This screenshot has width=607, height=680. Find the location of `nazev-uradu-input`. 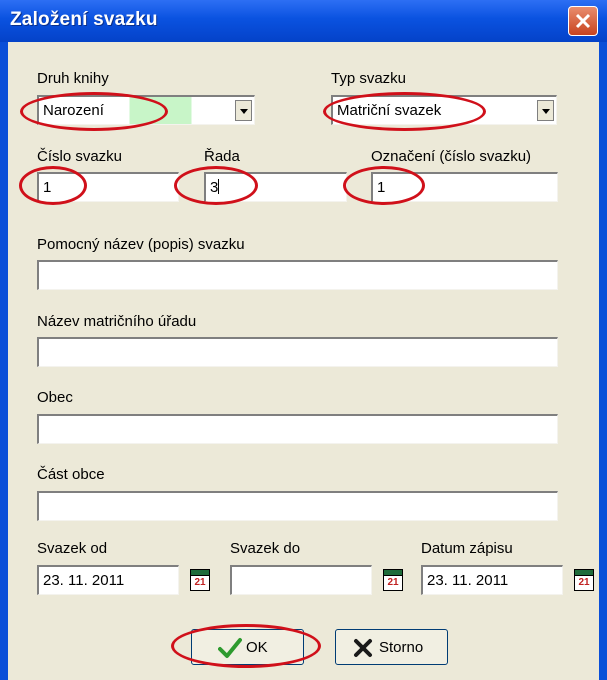

nazev-uradu-input is located at coordinates (297, 352).